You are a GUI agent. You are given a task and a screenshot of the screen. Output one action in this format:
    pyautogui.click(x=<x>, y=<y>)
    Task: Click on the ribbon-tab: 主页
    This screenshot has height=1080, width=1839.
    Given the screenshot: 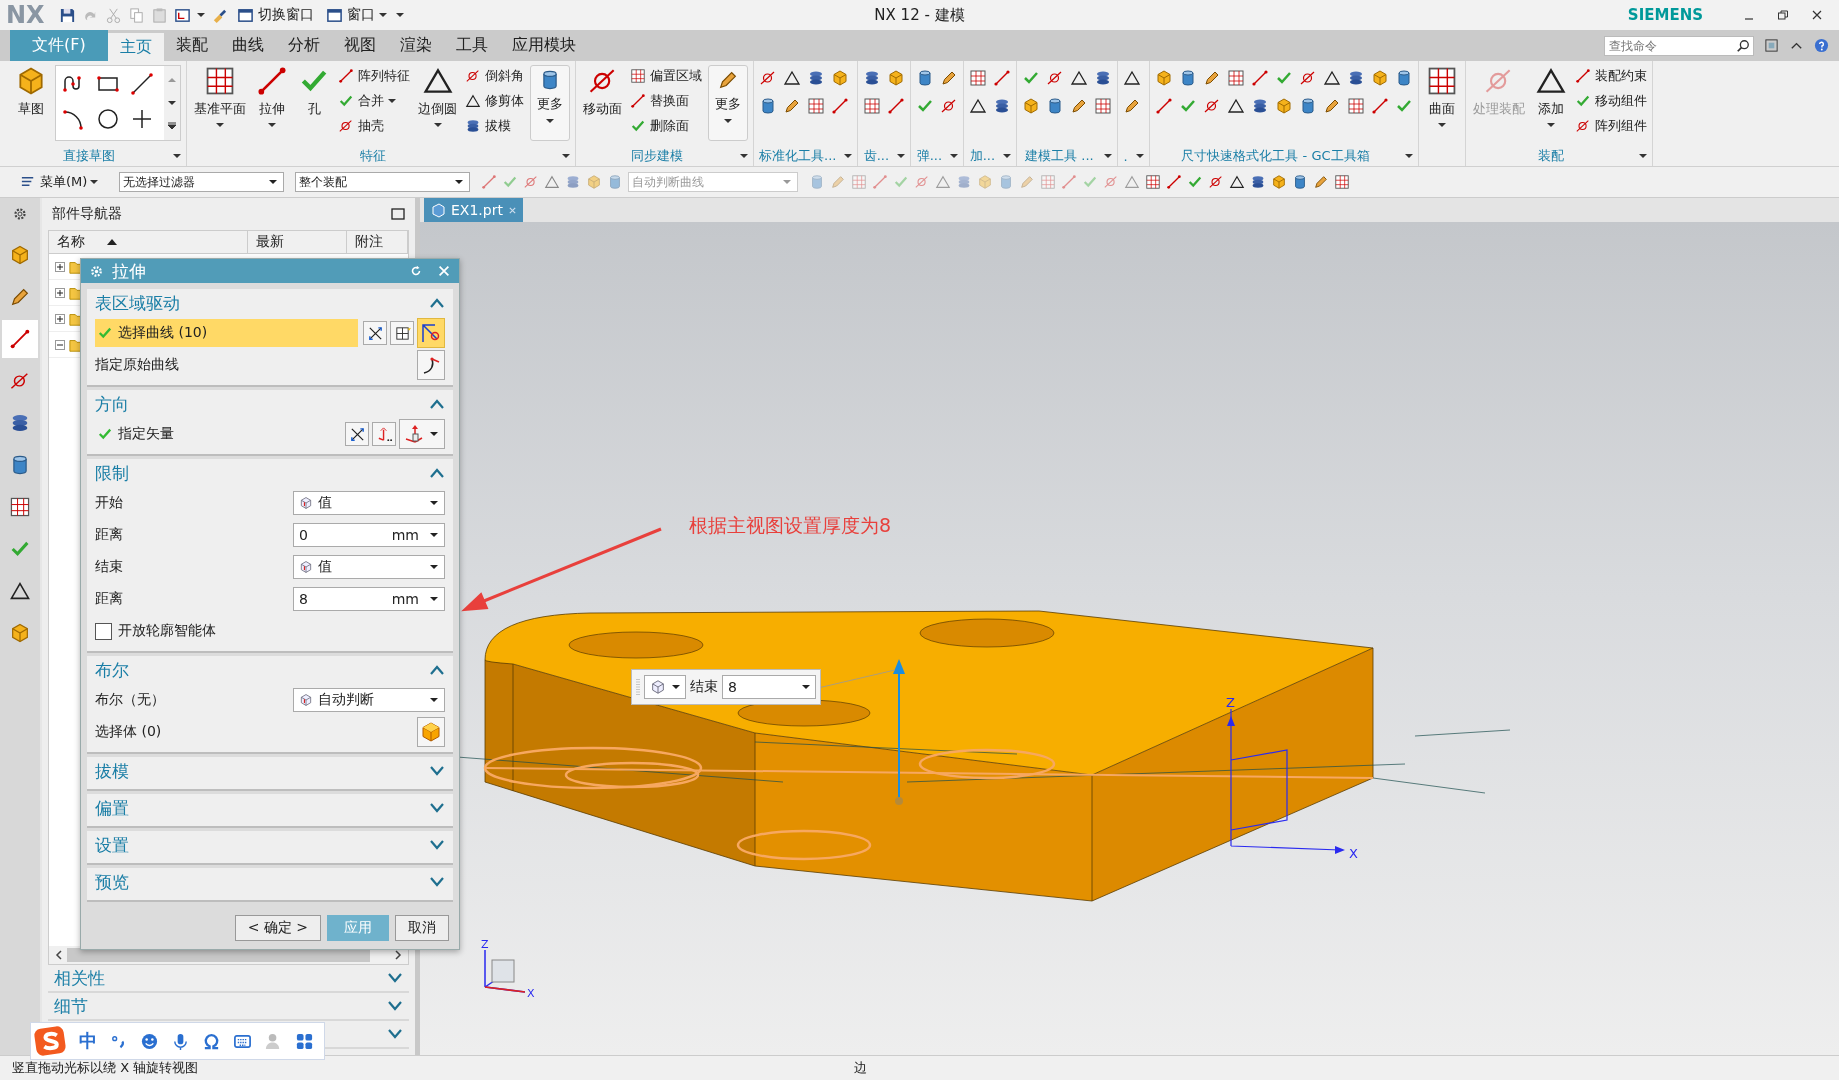 What is the action you would take?
    pyautogui.click(x=135, y=47)
    